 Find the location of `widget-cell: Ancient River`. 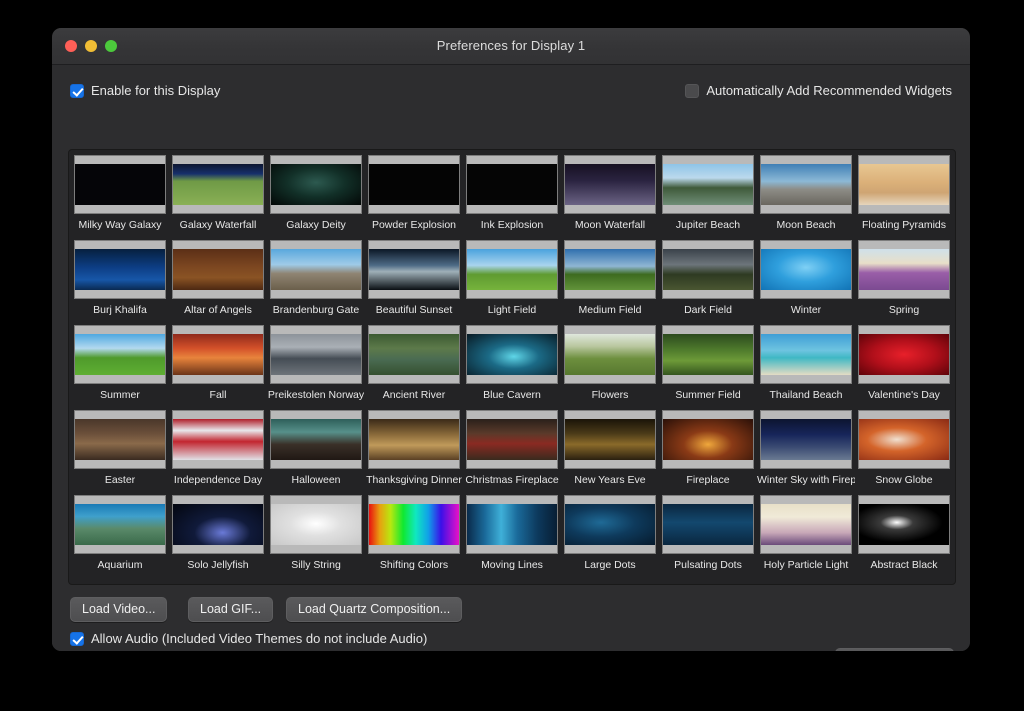

widget-cell: Ancient River is located at coordinates (414, 367).